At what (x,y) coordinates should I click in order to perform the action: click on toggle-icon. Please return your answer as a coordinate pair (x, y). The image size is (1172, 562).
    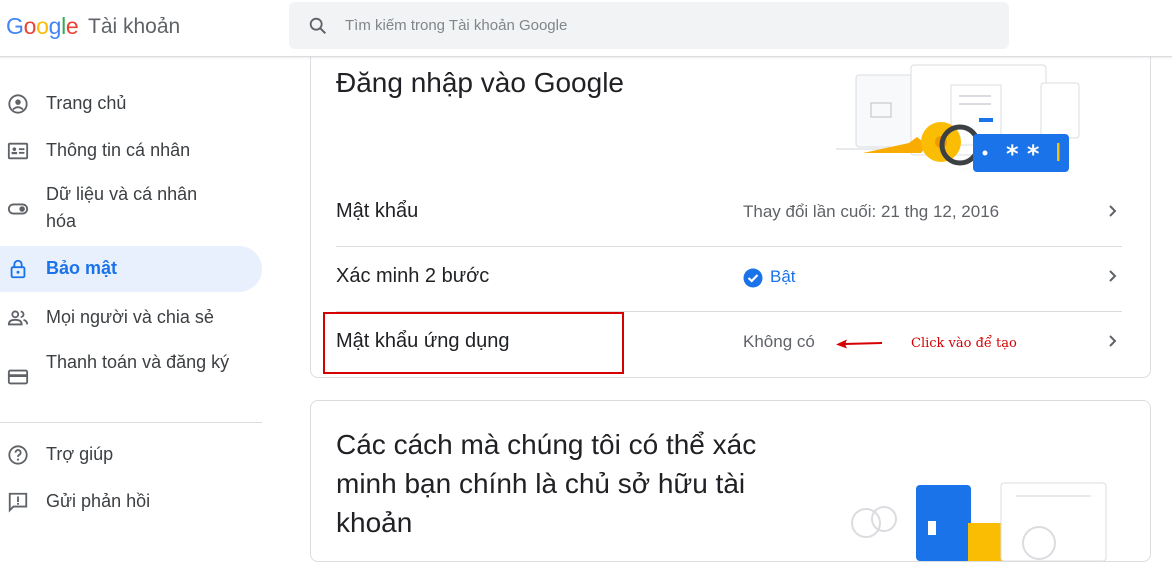
    Looking at the image, I should click on (18, 209).